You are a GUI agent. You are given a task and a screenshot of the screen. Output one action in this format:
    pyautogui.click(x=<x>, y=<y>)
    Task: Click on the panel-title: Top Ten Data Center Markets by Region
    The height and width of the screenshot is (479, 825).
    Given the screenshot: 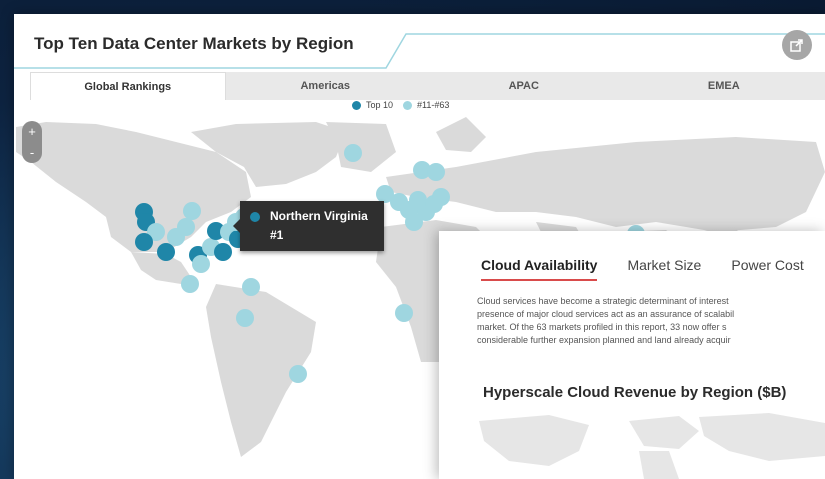 What is the action you would take?
    pyautogui.click(x=194, y=43)
    